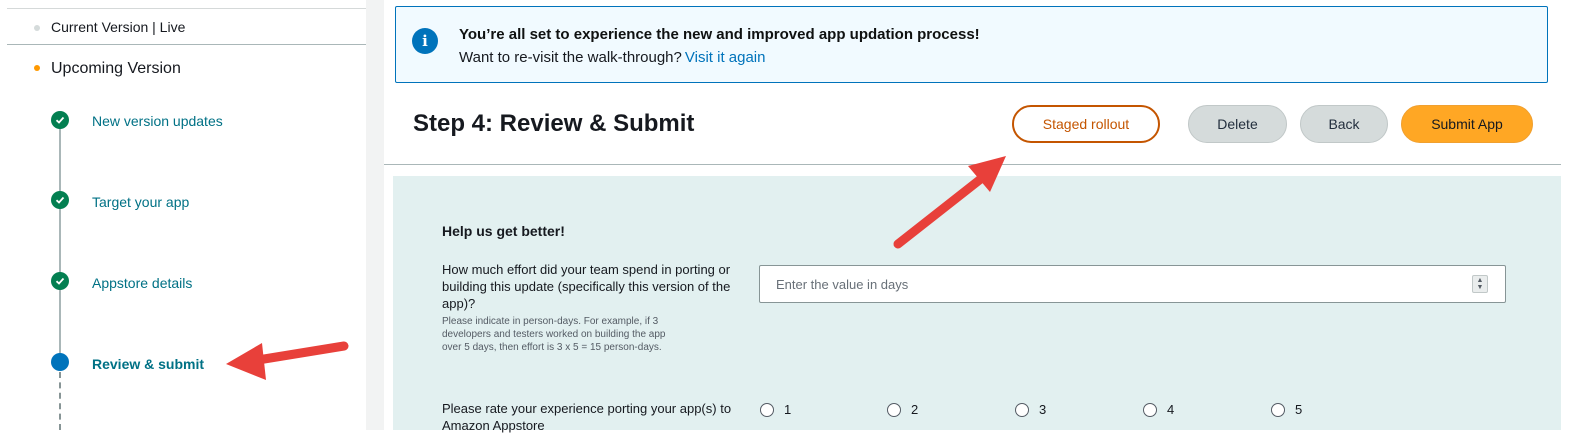 Image resolution: width=1591 pixels, height=434 pixels. I want to click on number-stepper-icon: ▲ ▼, so click(1480, 284).